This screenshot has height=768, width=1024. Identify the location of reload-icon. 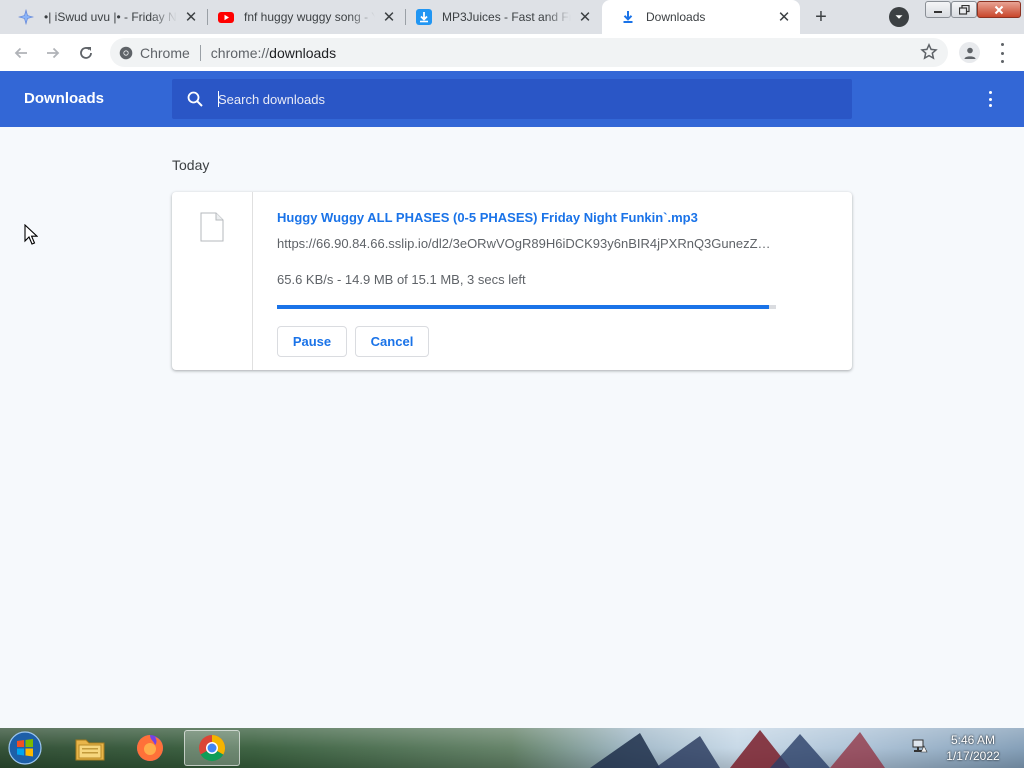
(86, 53).